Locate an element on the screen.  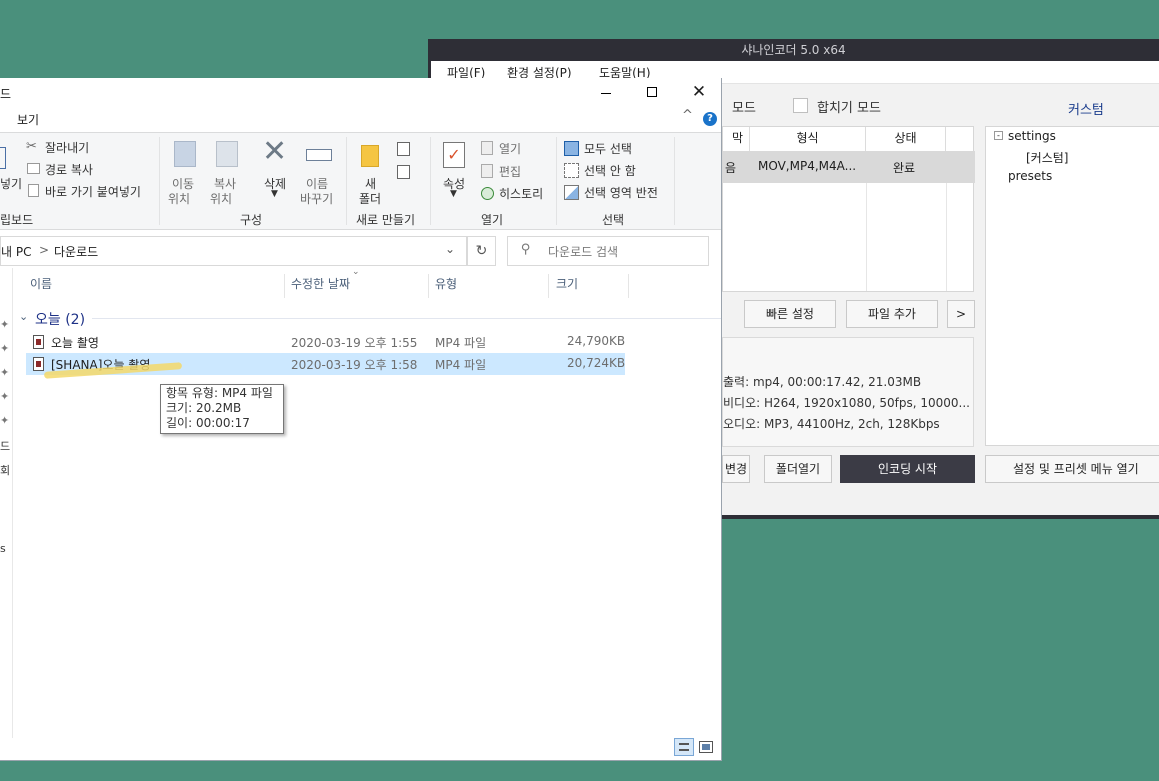
quick-setting-button: 빠른 설정 is located at coordinates (790, 314).